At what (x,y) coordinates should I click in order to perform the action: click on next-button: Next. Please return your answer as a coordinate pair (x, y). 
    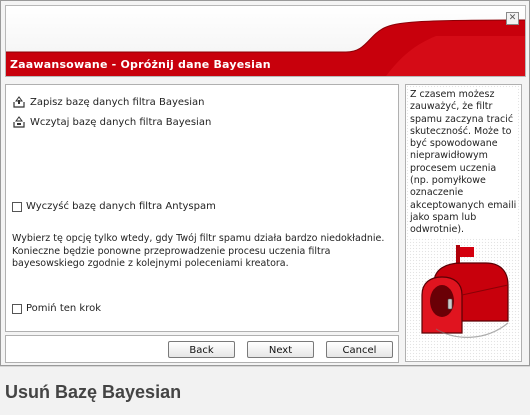
    Looking at the image, I should click on (280, 349).